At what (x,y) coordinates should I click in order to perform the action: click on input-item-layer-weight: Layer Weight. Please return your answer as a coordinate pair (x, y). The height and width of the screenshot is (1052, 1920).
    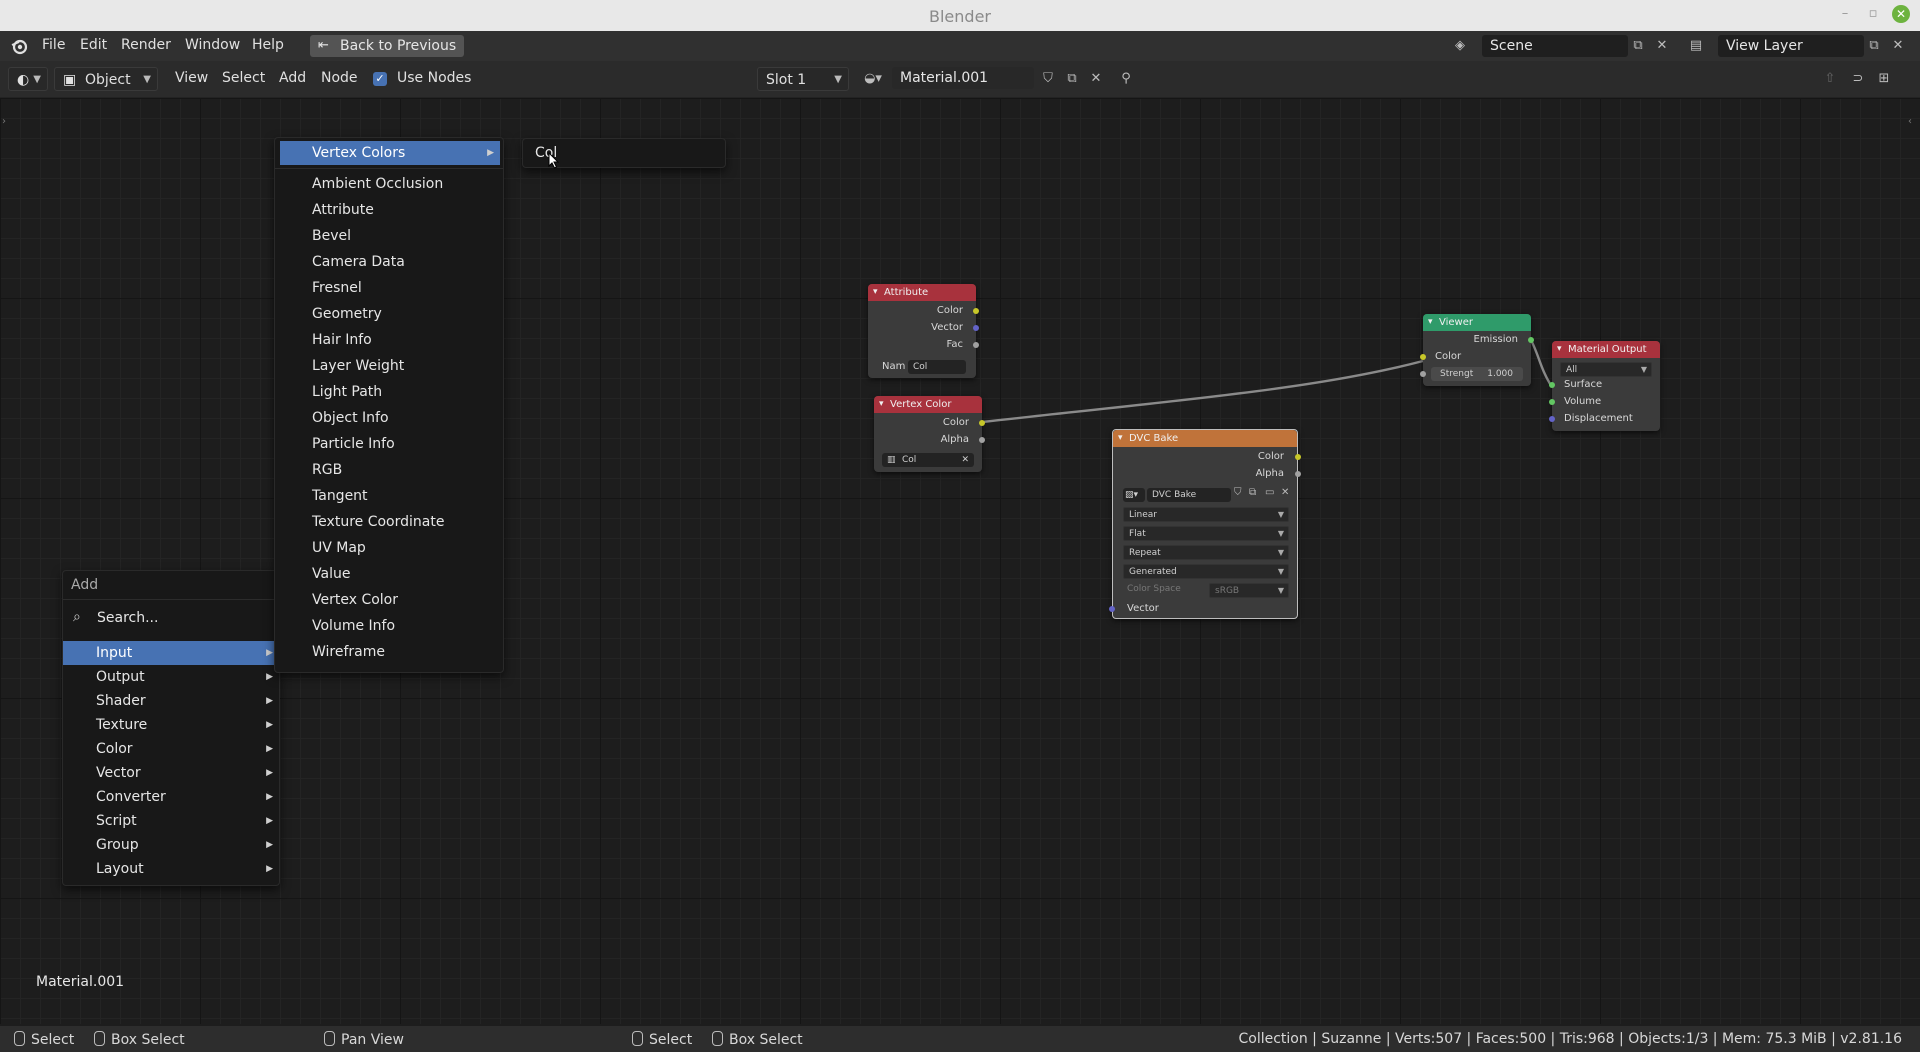
    Looking at the image, I should click on (389, 366).